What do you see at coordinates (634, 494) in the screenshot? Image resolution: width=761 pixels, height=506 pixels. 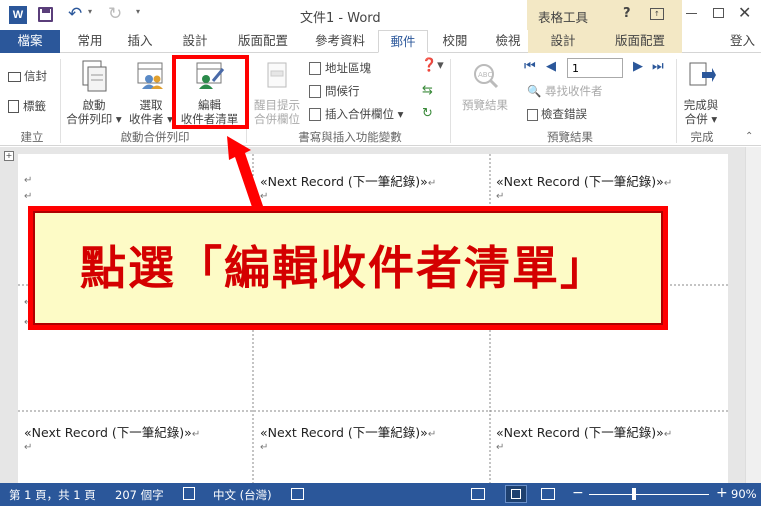 I see `zoom-slider-thumb` at bounding box center [634, 494].